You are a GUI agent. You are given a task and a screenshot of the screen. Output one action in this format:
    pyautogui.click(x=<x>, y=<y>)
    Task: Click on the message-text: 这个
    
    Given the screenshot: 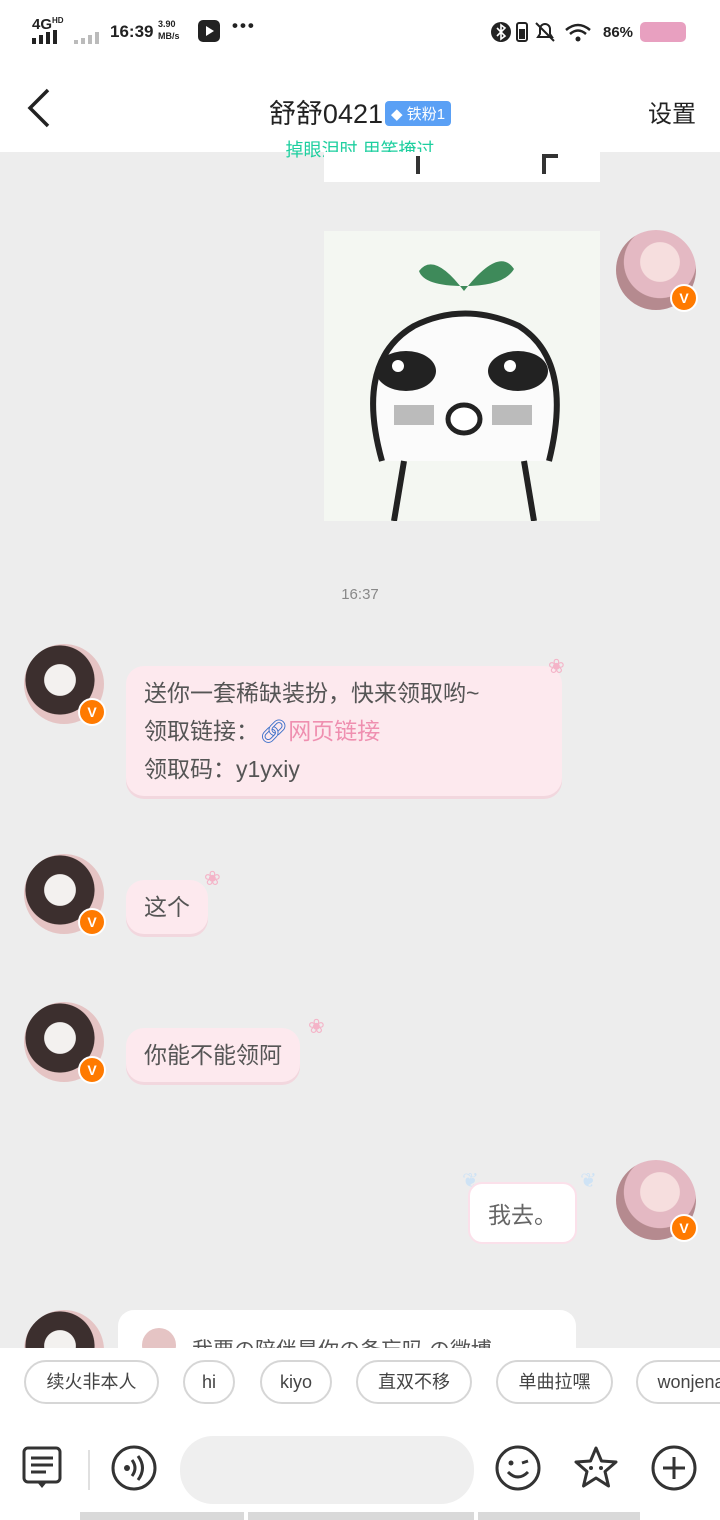 What is the action you would take?
    pyautogui.click(x=167, y=907)
    